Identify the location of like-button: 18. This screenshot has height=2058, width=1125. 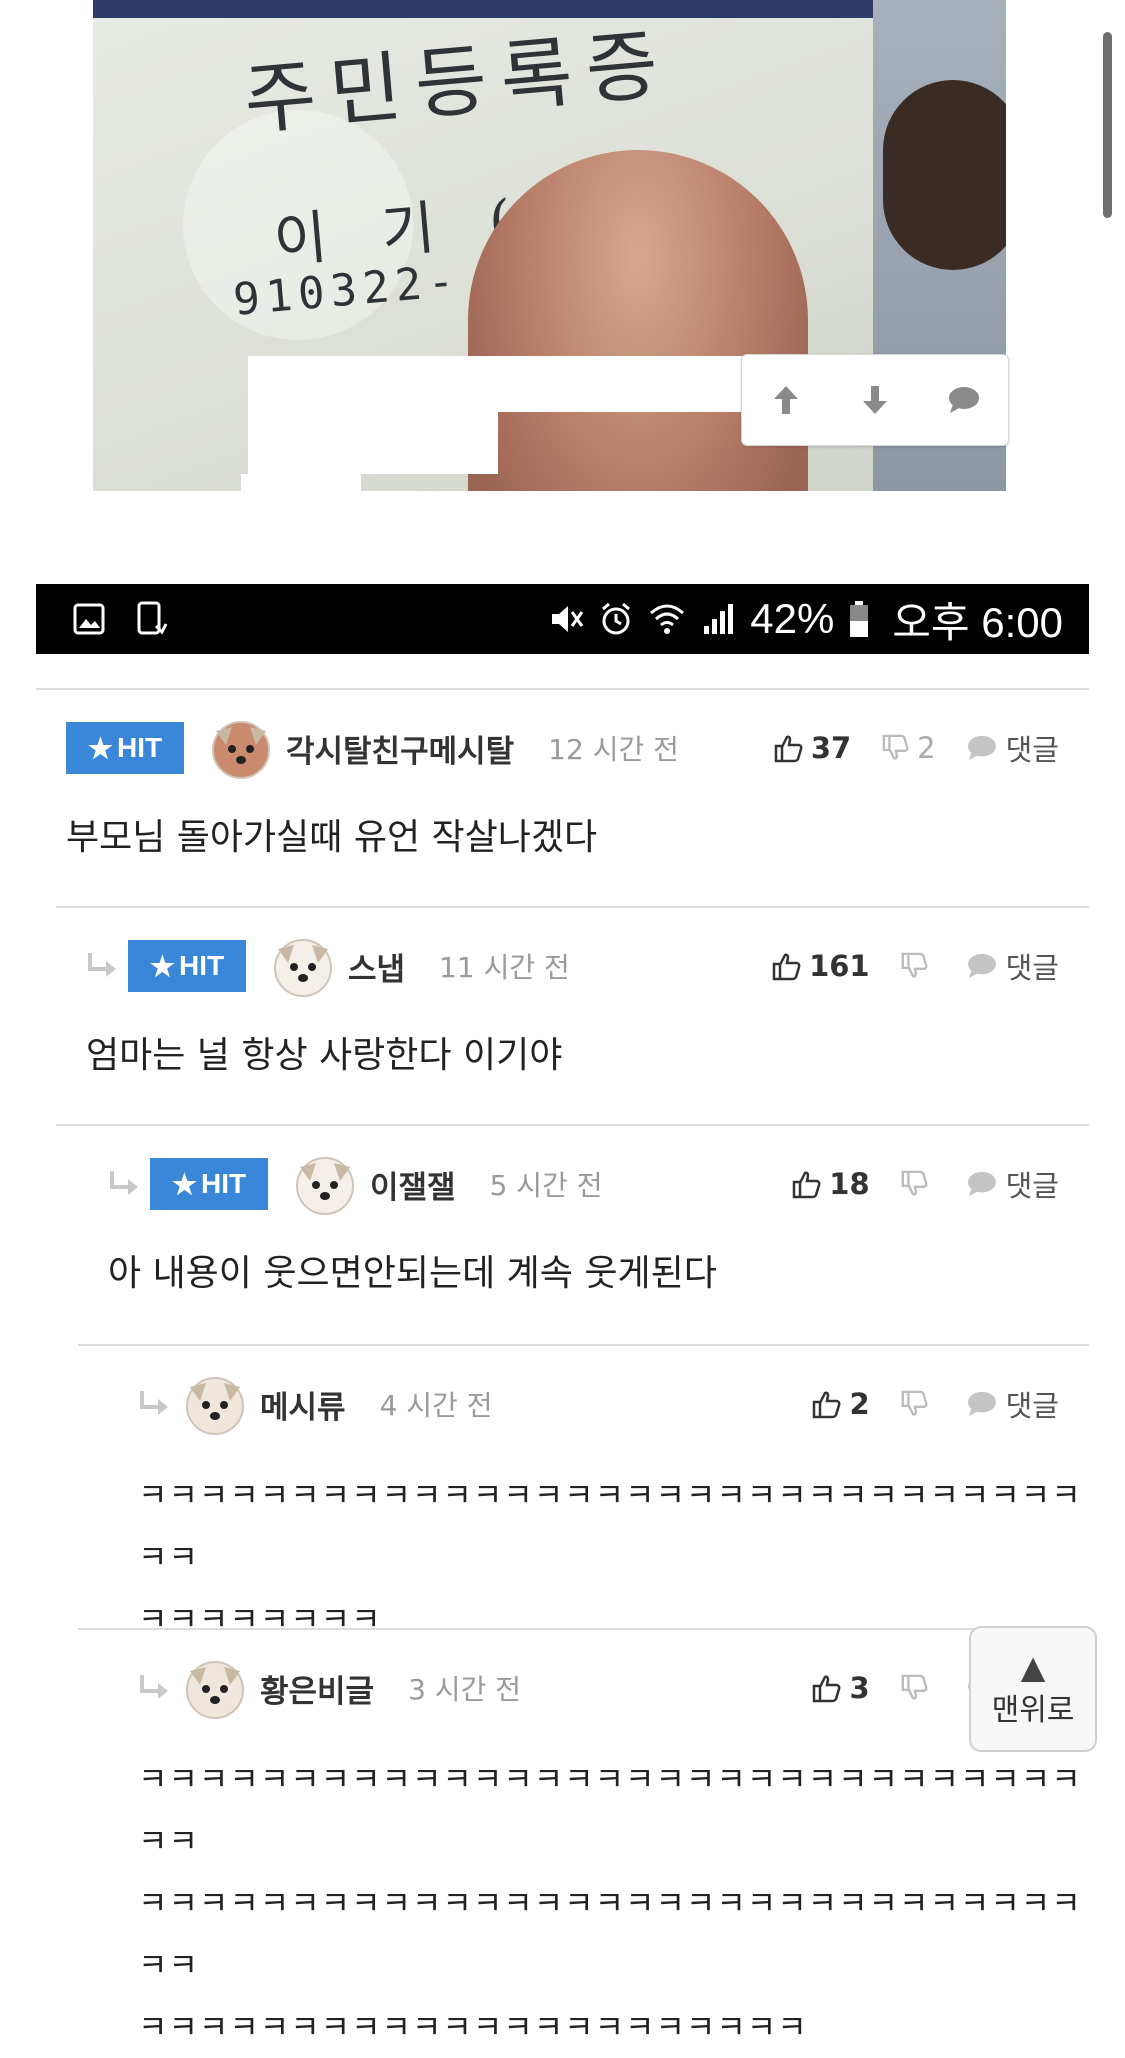
(830, 1184).